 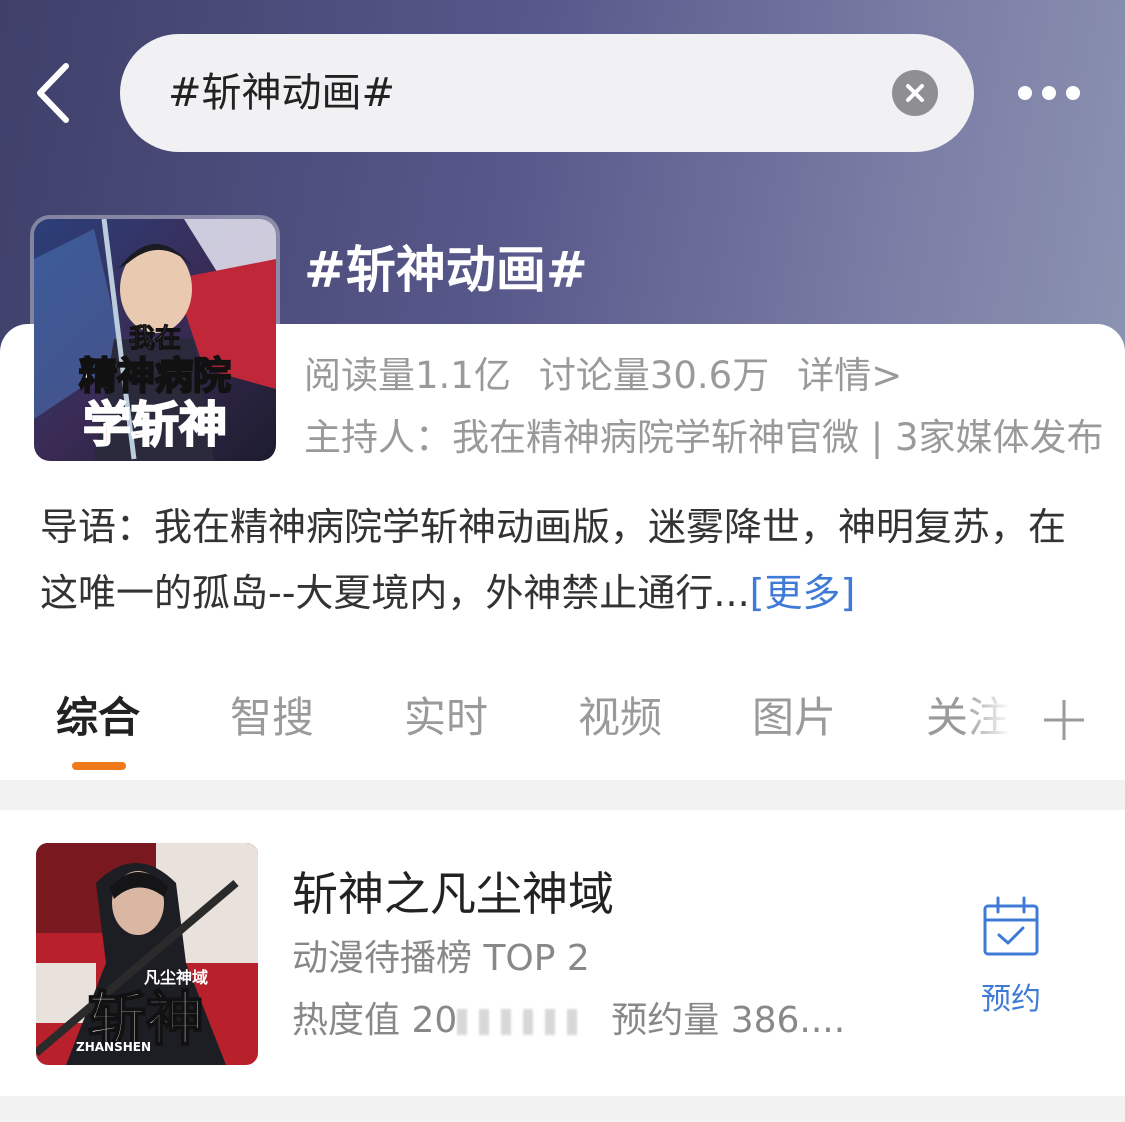 What do you see at coordinates (794, 718) in the screenshot?
I see `tab-images: 图片` at bounding box center [794, 718].